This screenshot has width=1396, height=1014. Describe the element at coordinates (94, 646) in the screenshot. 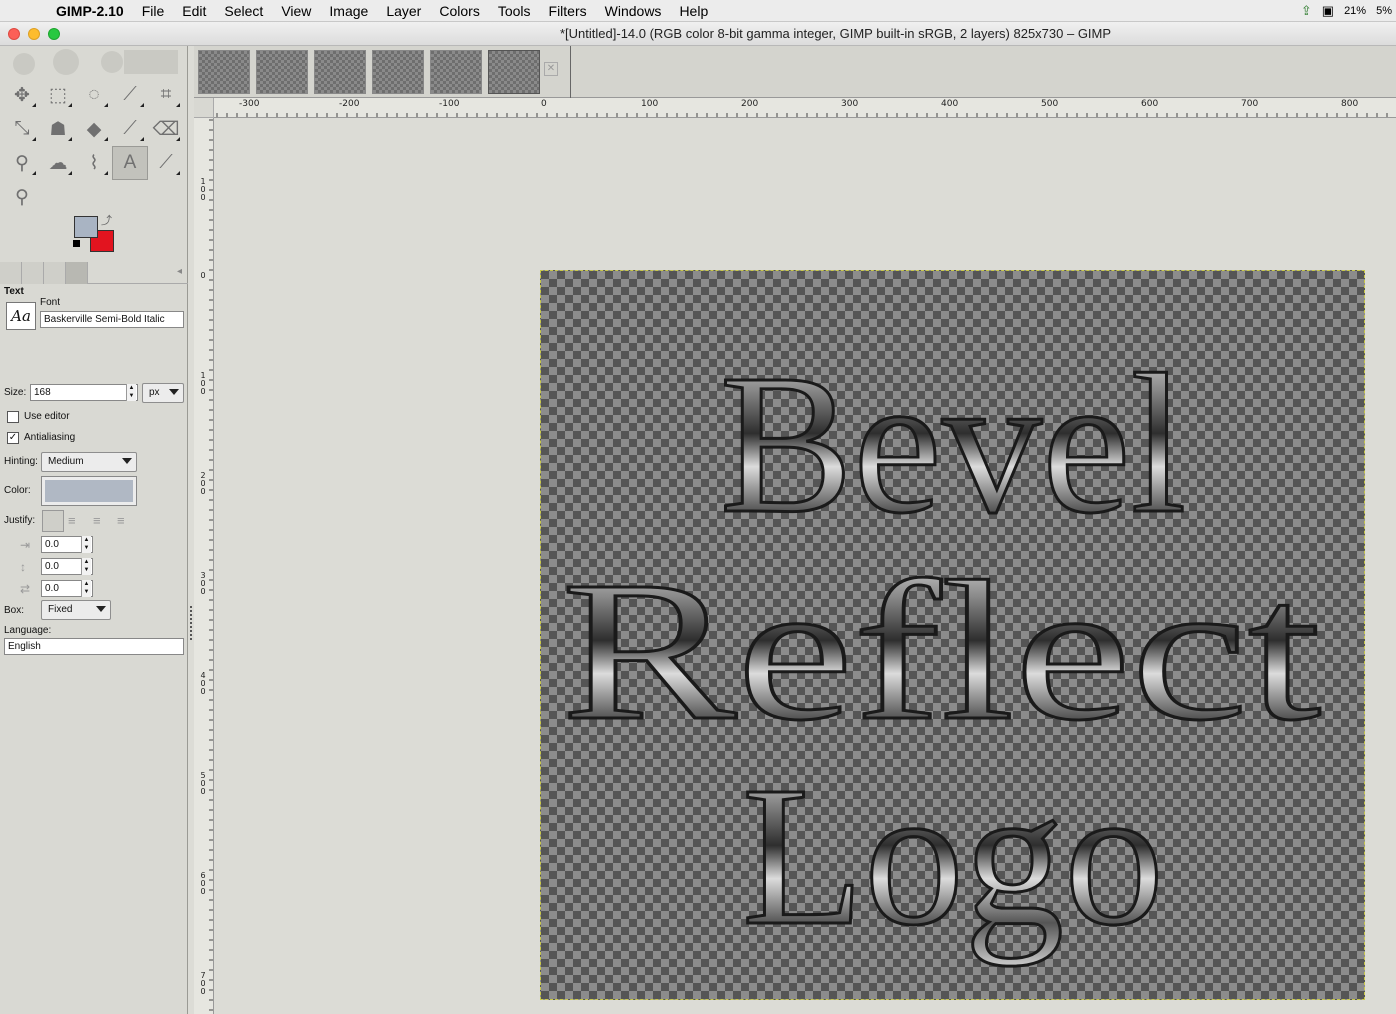

I see `language-input: English` at that location.